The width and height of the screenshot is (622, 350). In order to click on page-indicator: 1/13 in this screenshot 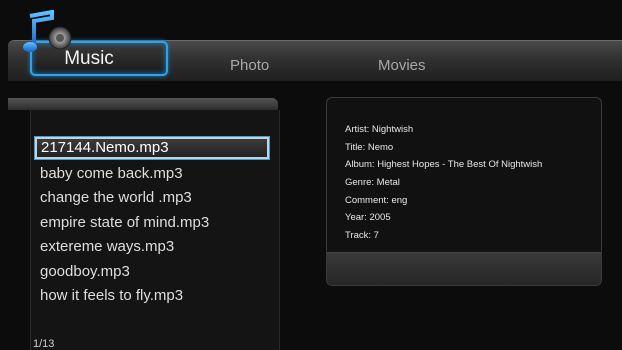, I will do `click(44, 344)`.